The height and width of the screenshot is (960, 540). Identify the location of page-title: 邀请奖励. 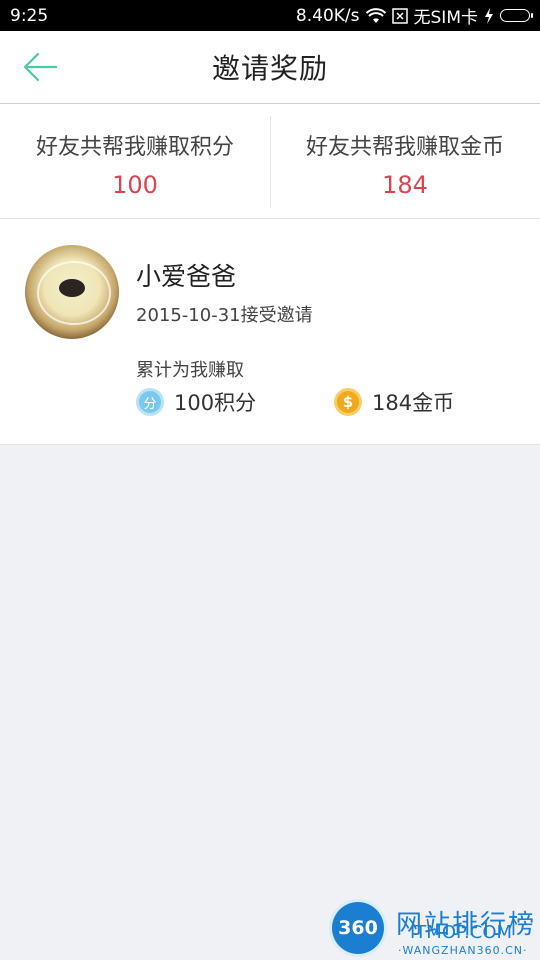
(269, 68).